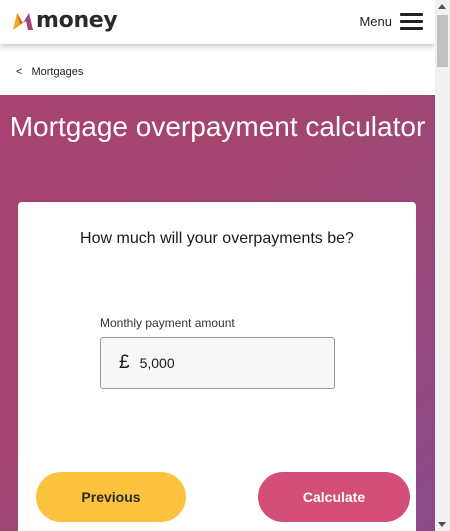  What do you see at coordinates (57, 72) in the screenshot?
I see `breadcrumb-link-mortgages: Mortgages` at bounding box center [57, 72].